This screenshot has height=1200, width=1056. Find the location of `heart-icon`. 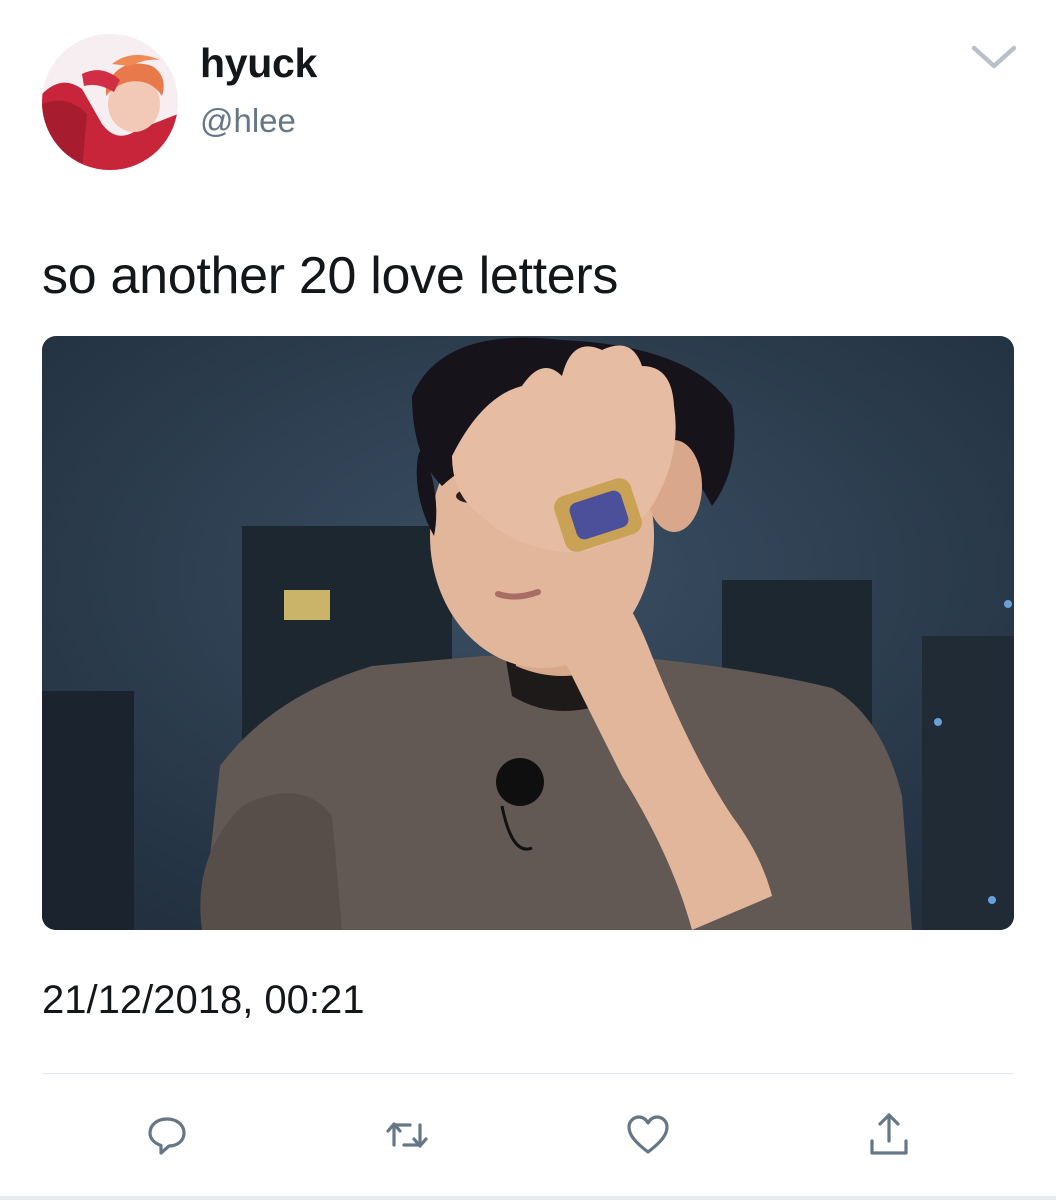

heart-icon is located at coordinates (648, 1134).